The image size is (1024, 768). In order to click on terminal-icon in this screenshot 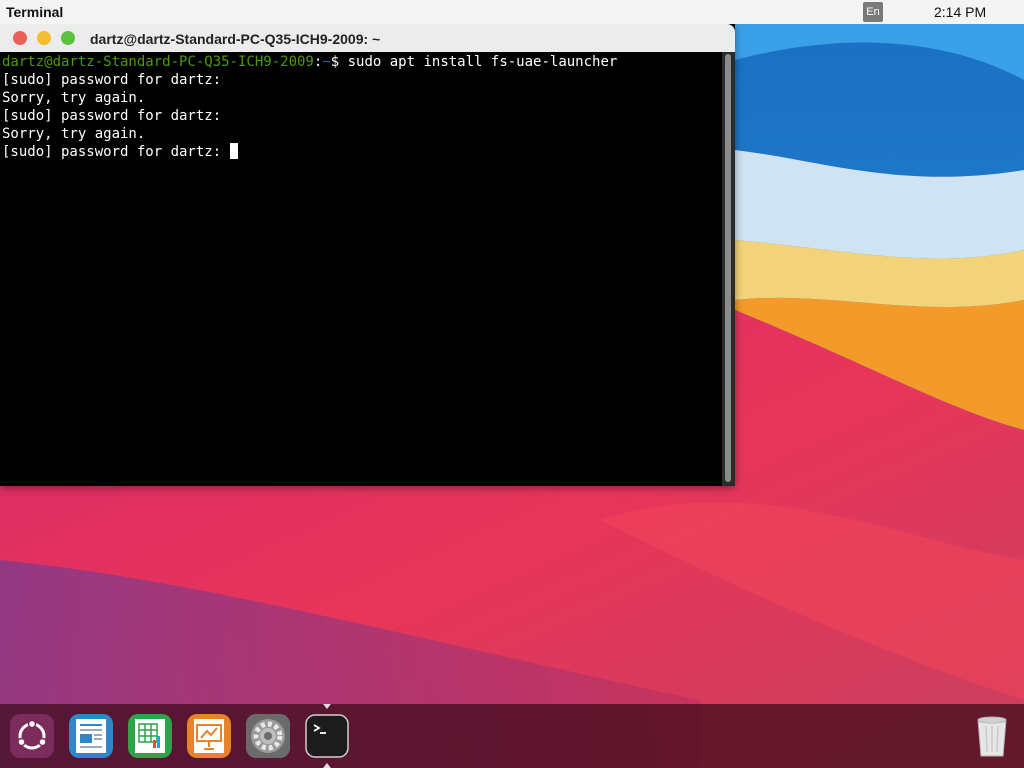, I will do `click(327, 736)`.